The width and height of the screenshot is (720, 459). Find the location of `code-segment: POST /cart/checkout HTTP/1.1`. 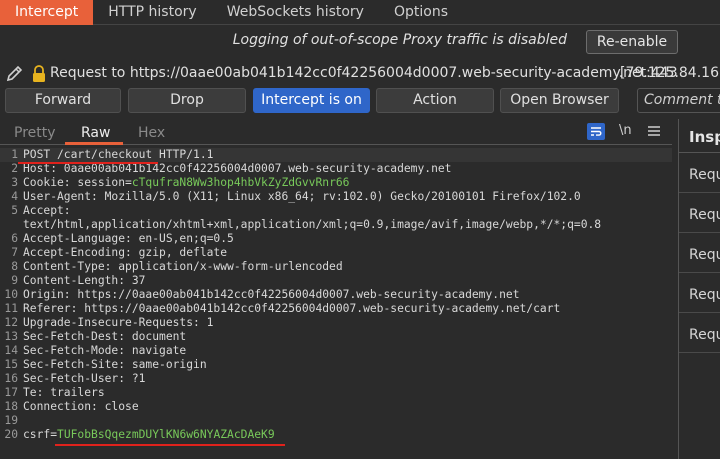

code-segment: POST /cart/checkout HTTP/1.1 is located at coordinates (118, 154).